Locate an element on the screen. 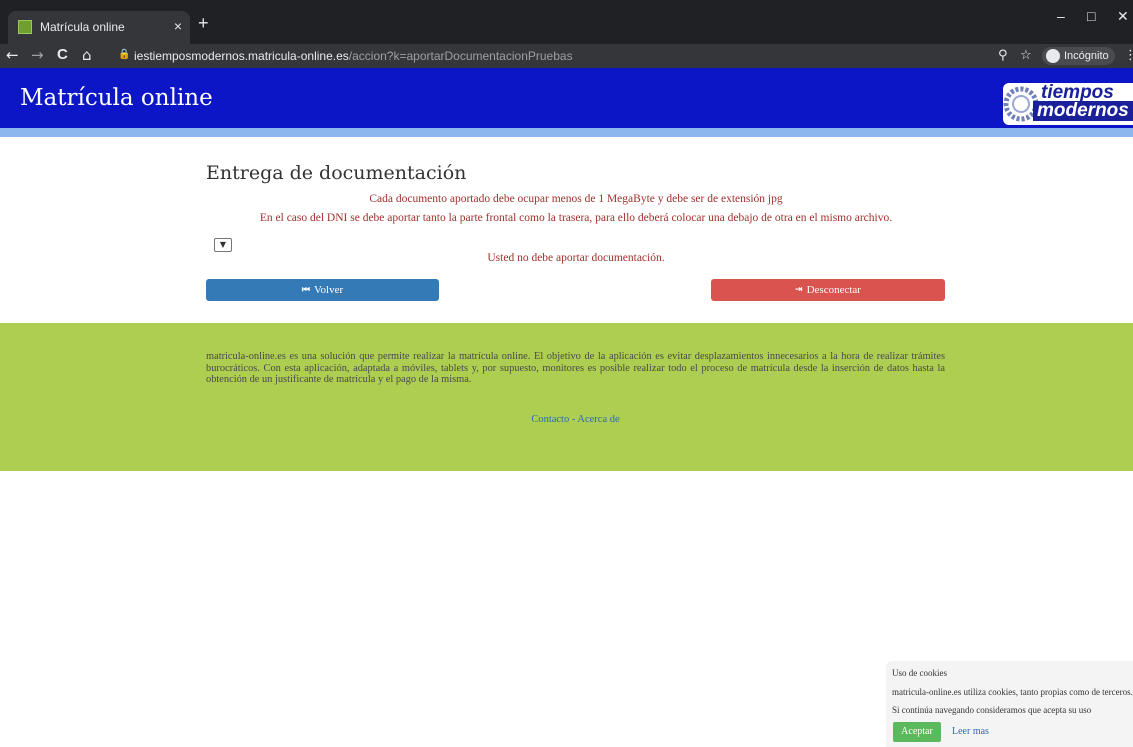  log-out-icon: ⇥ is located at coordinates (799, 290).